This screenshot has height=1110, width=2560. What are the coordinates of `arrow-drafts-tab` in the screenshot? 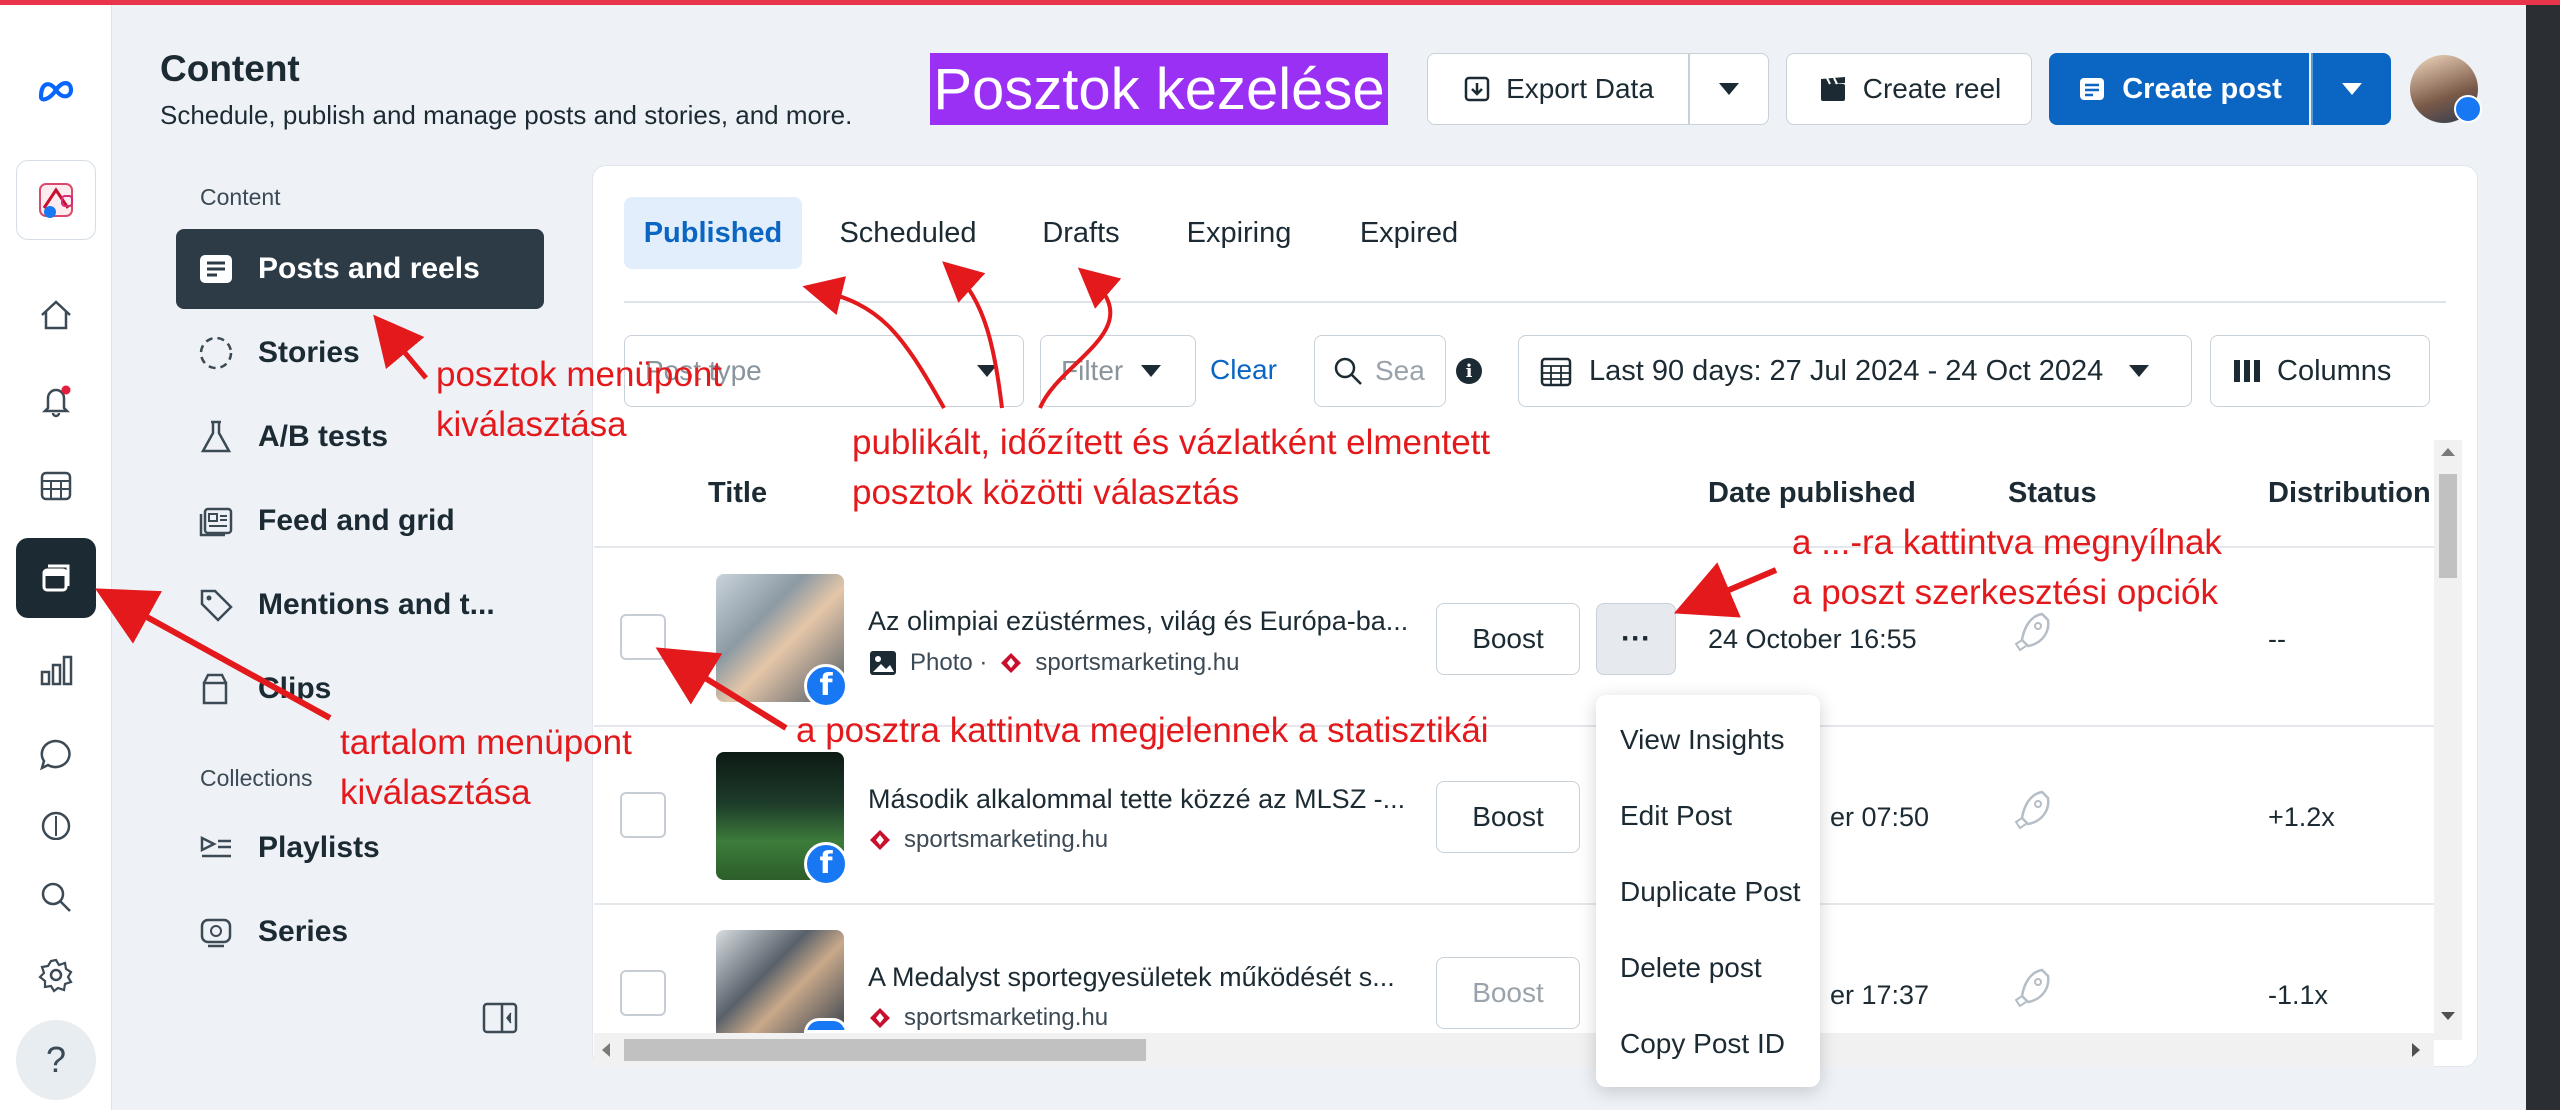 It's located at (1080, 338).